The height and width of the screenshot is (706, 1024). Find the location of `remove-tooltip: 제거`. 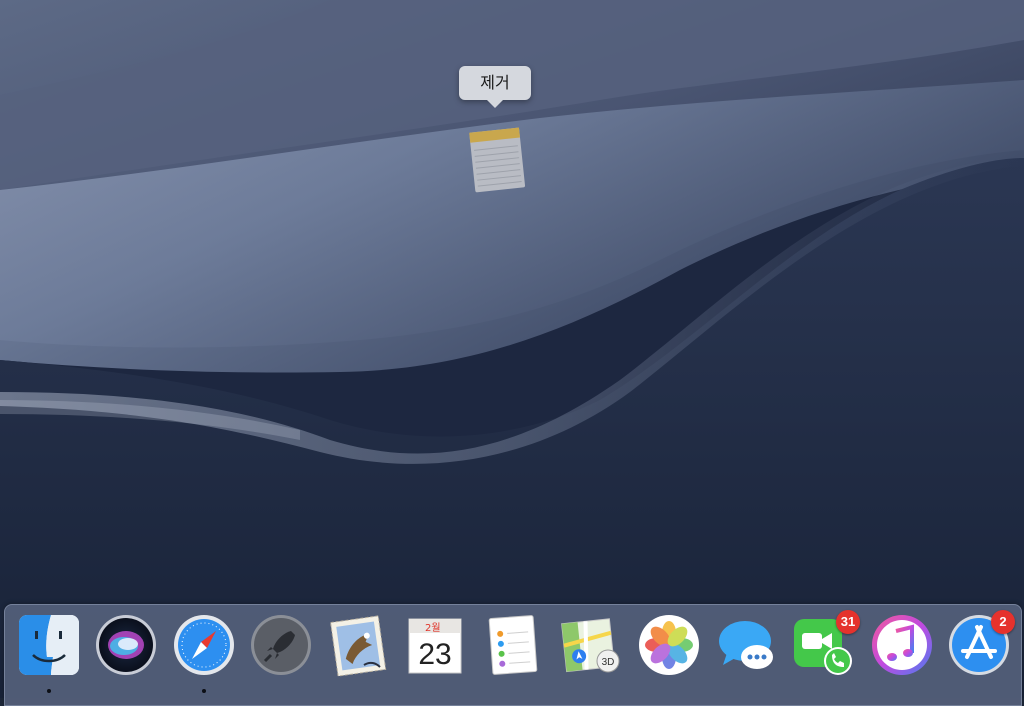

remove-tooltip: 제거 is located at coordinates (495, 87).